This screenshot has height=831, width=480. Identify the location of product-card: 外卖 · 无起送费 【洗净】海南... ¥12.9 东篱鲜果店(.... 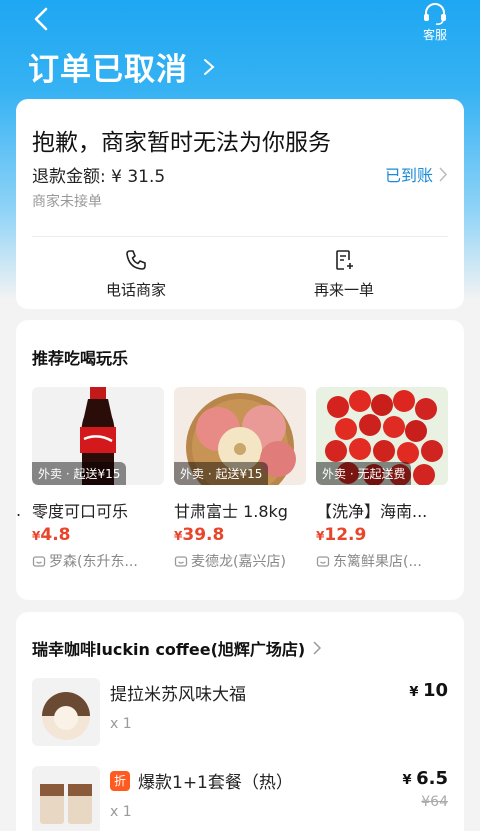
(382, 479).